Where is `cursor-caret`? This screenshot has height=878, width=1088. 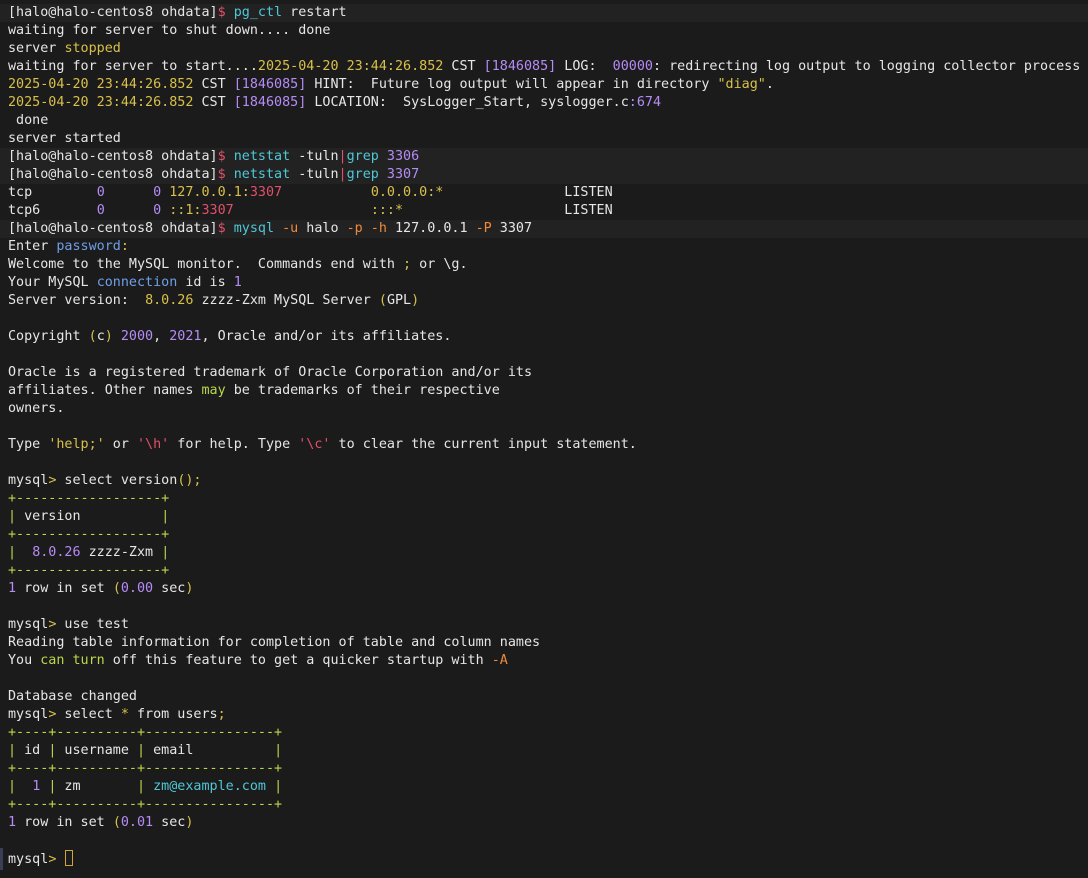
cursor-caret is located at coordinates (69, 858).